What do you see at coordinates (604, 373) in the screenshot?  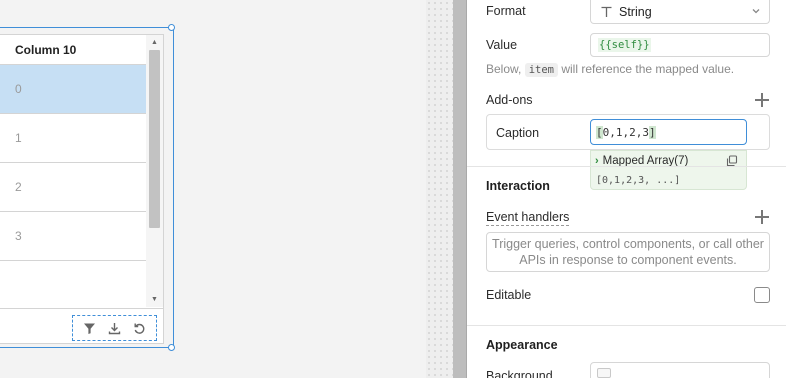 I see `color-swatch` at bounding box center [604, 373].